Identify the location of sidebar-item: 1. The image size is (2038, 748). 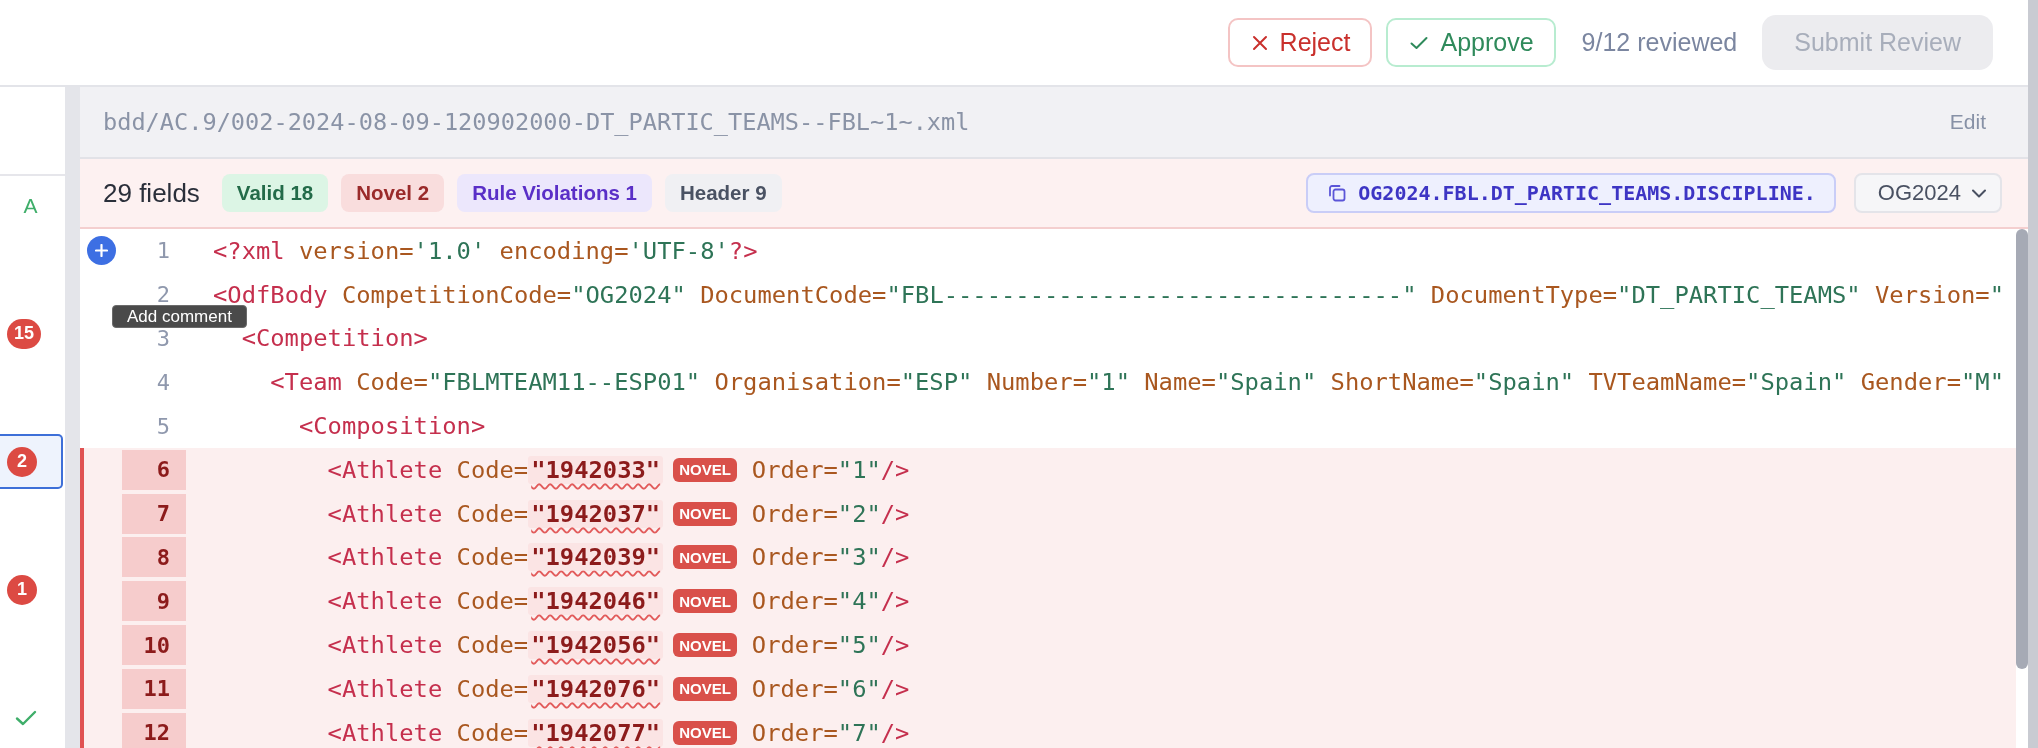
(31, 589).